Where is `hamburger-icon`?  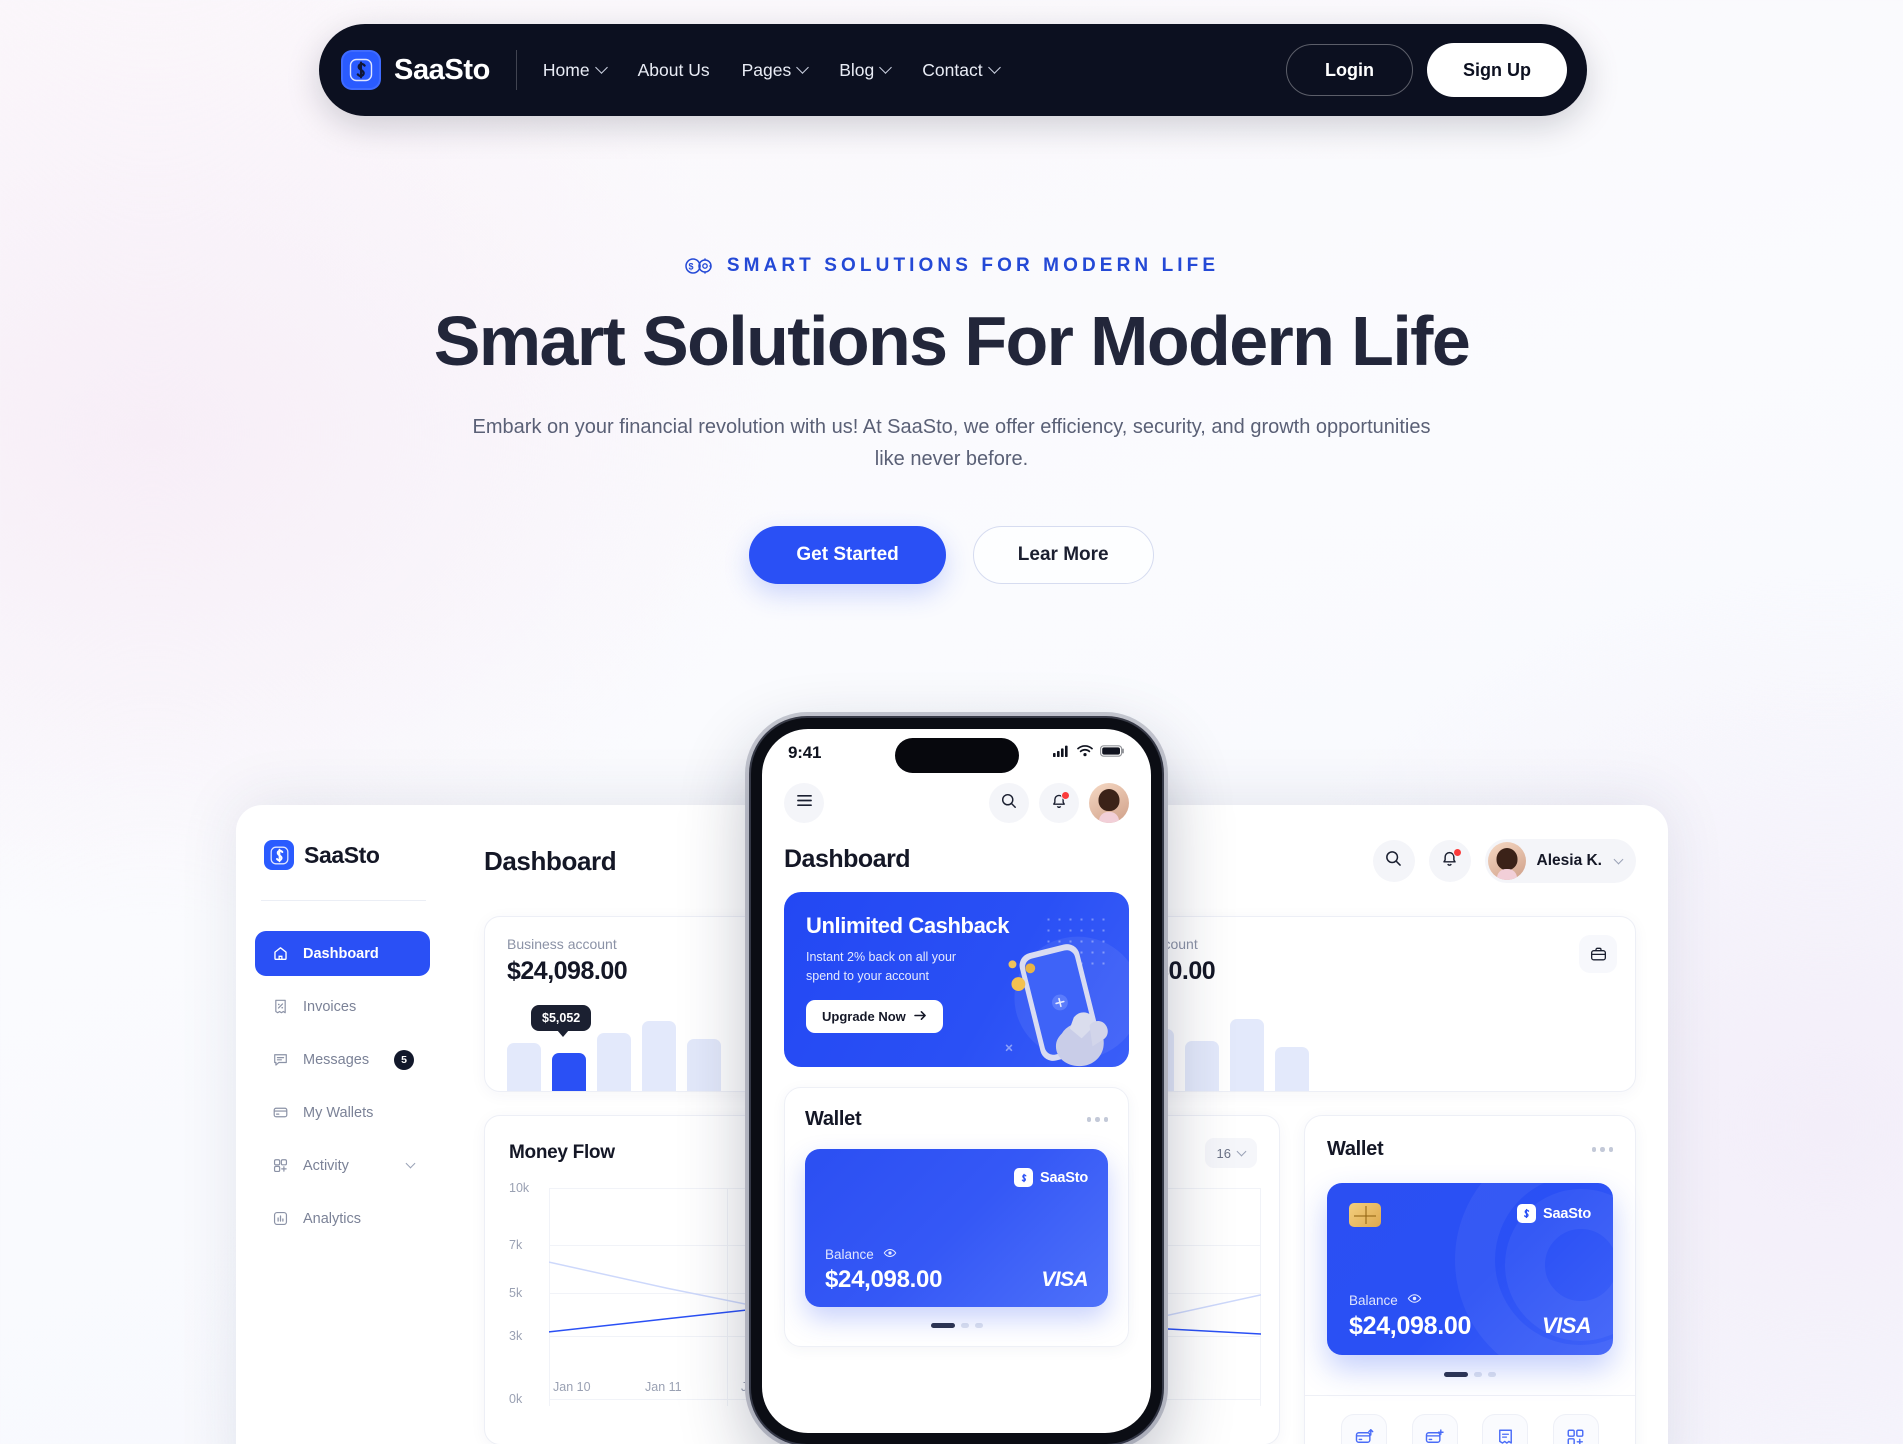 hamburger-icon is located at coordinates (804, 803).